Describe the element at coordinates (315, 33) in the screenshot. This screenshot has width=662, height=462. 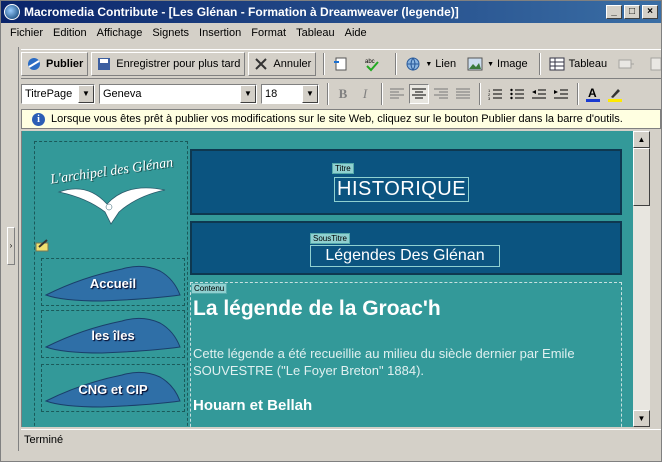
I see `menu-tableau: Tableau` at that location.